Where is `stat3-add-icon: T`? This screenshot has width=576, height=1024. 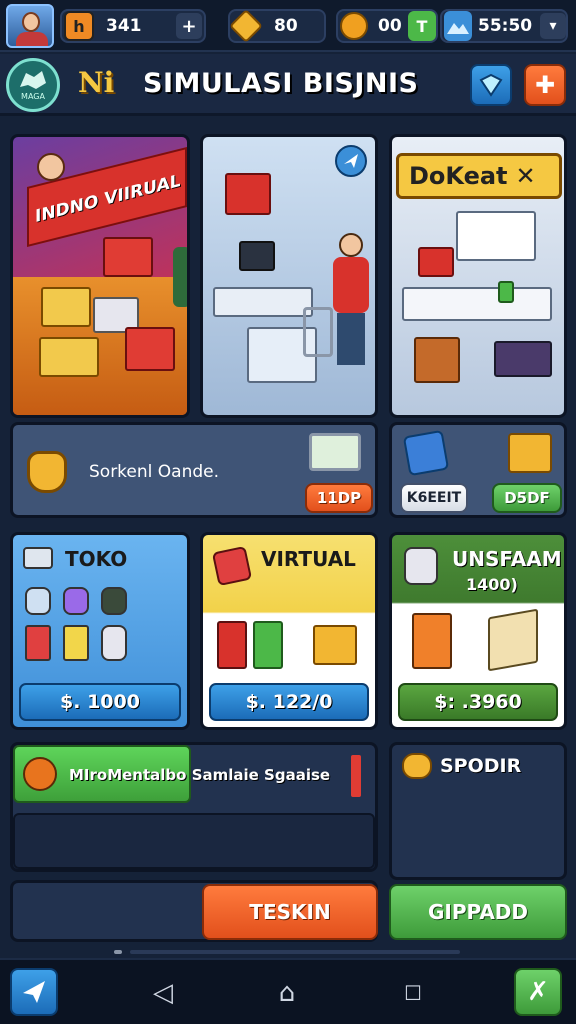
stat3-add-icon: T is located at coordinates (422, 26).